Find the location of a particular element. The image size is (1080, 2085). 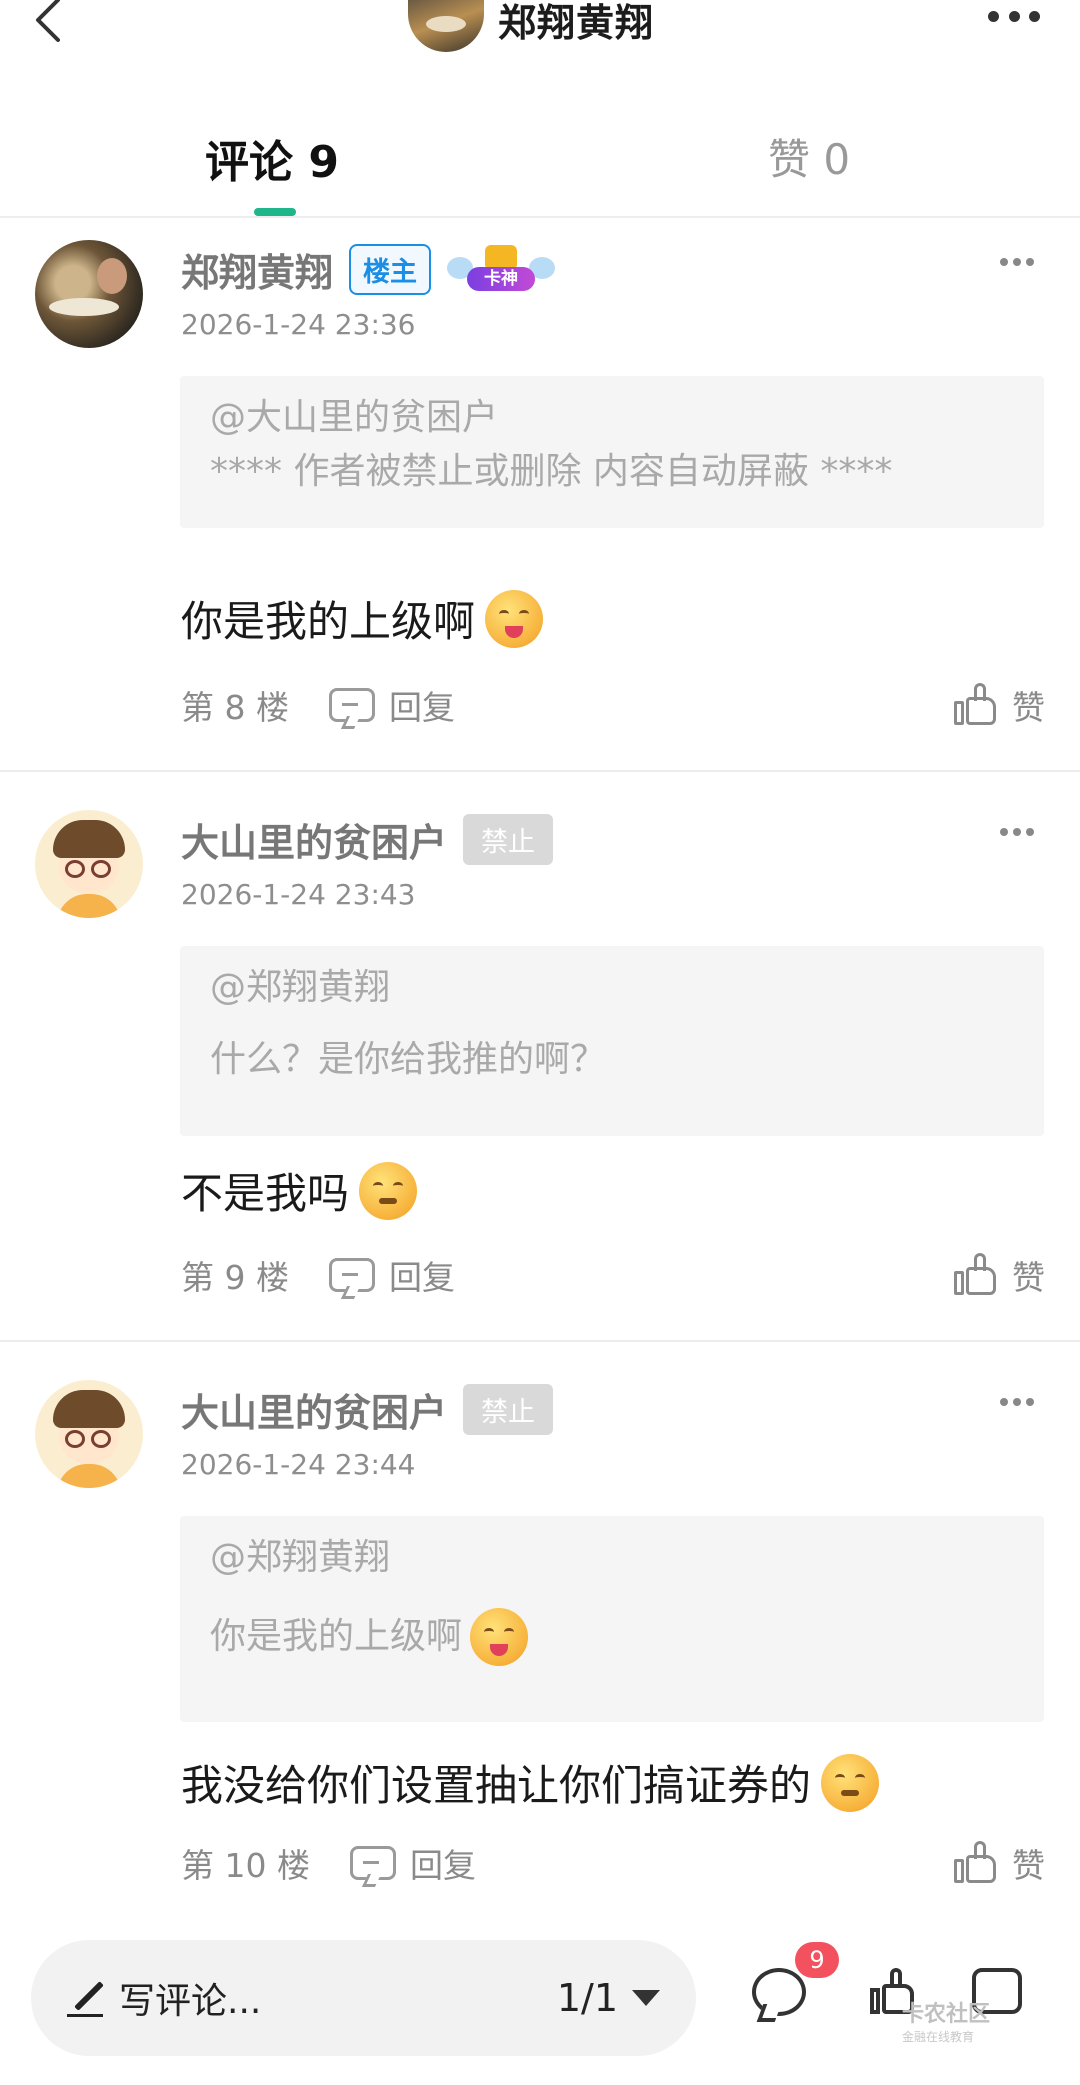

comment-footer: 第 9 楼 回复 赞 is located at coordinates (613, 1275).